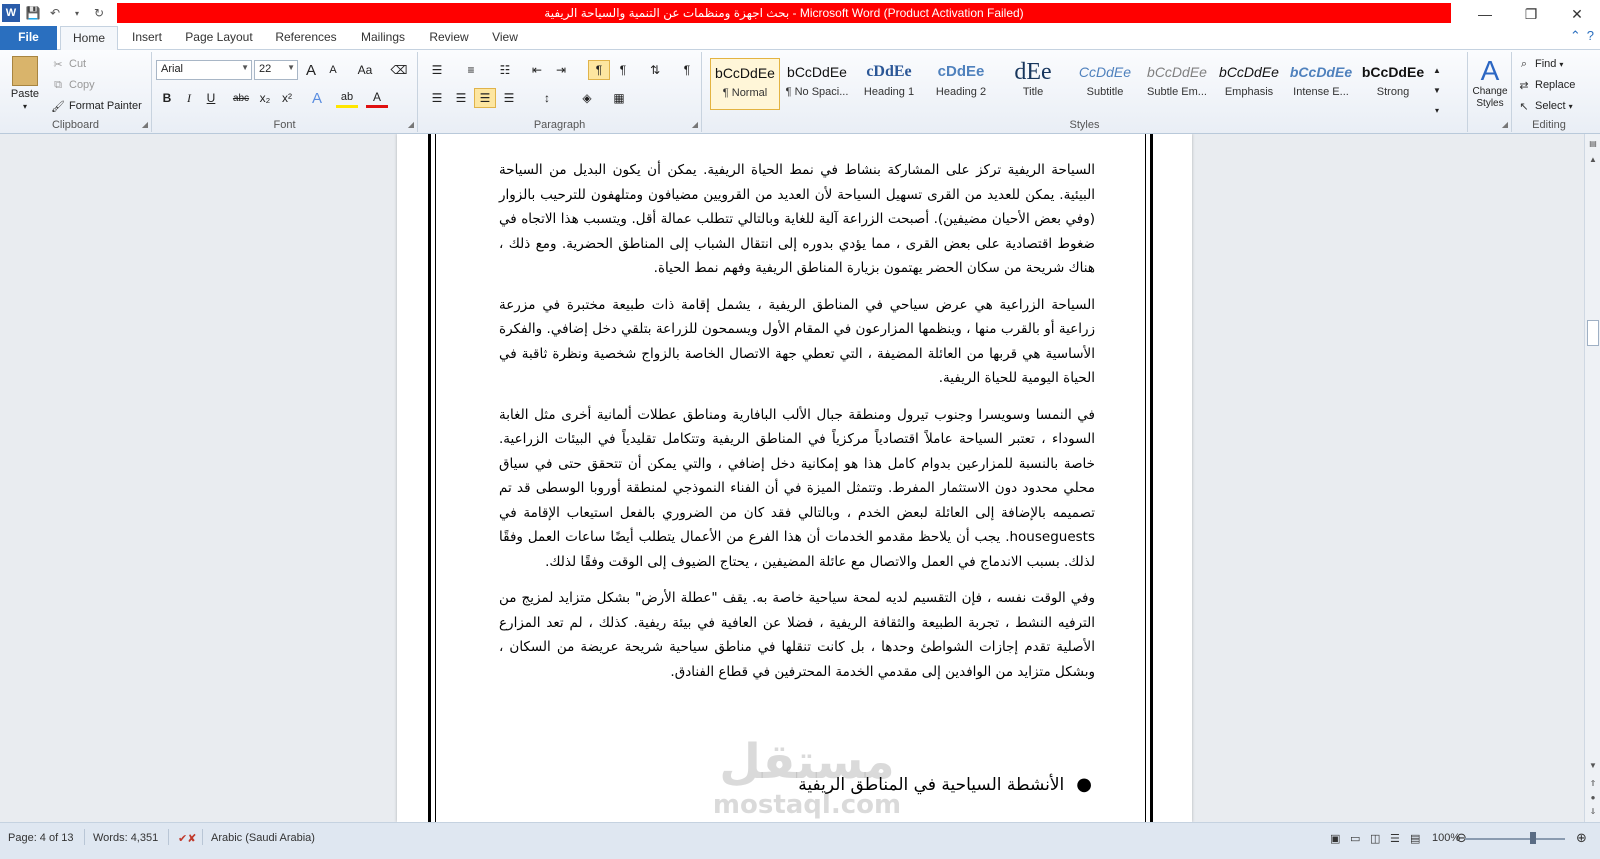 This screenshot has width=1600, height=859. Describe the element at coordinates (505, 70) in the screenshot. I see `multilevel-list-icon: ☷` at that location.